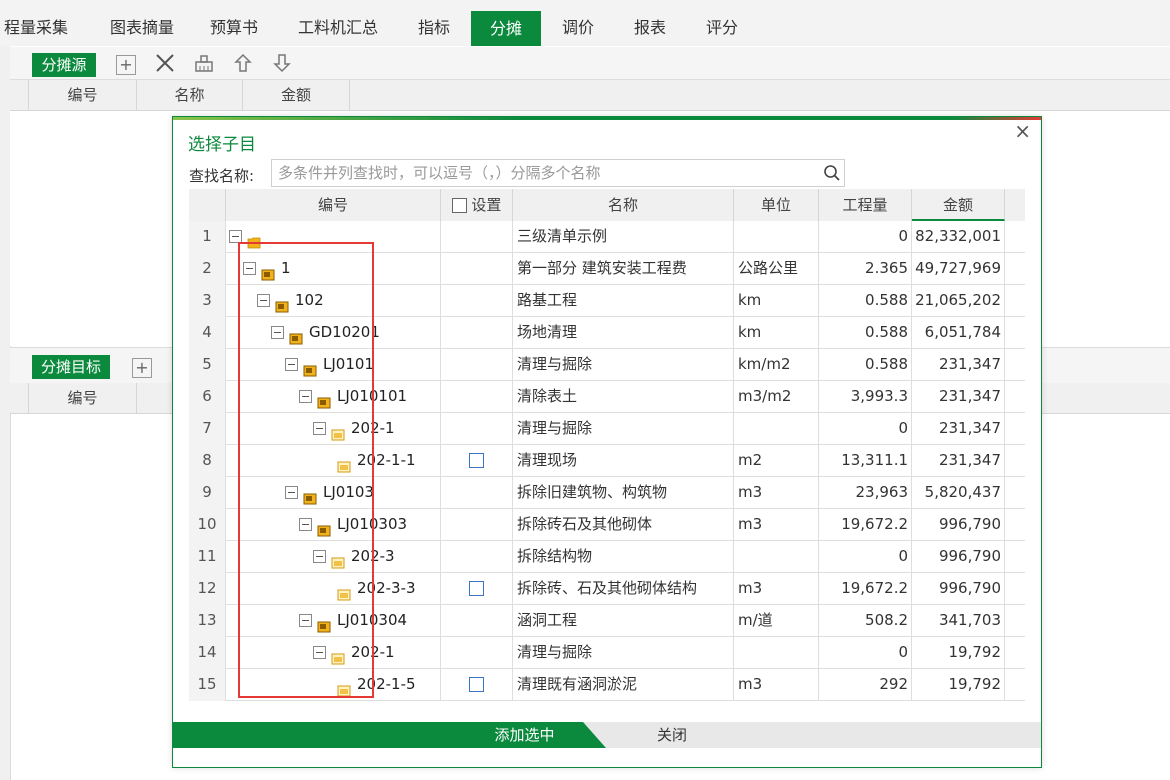 Image resolution: width=1170 pixels, height=780 pixels. I want to click on col-name: 名称, so click(623, 205).